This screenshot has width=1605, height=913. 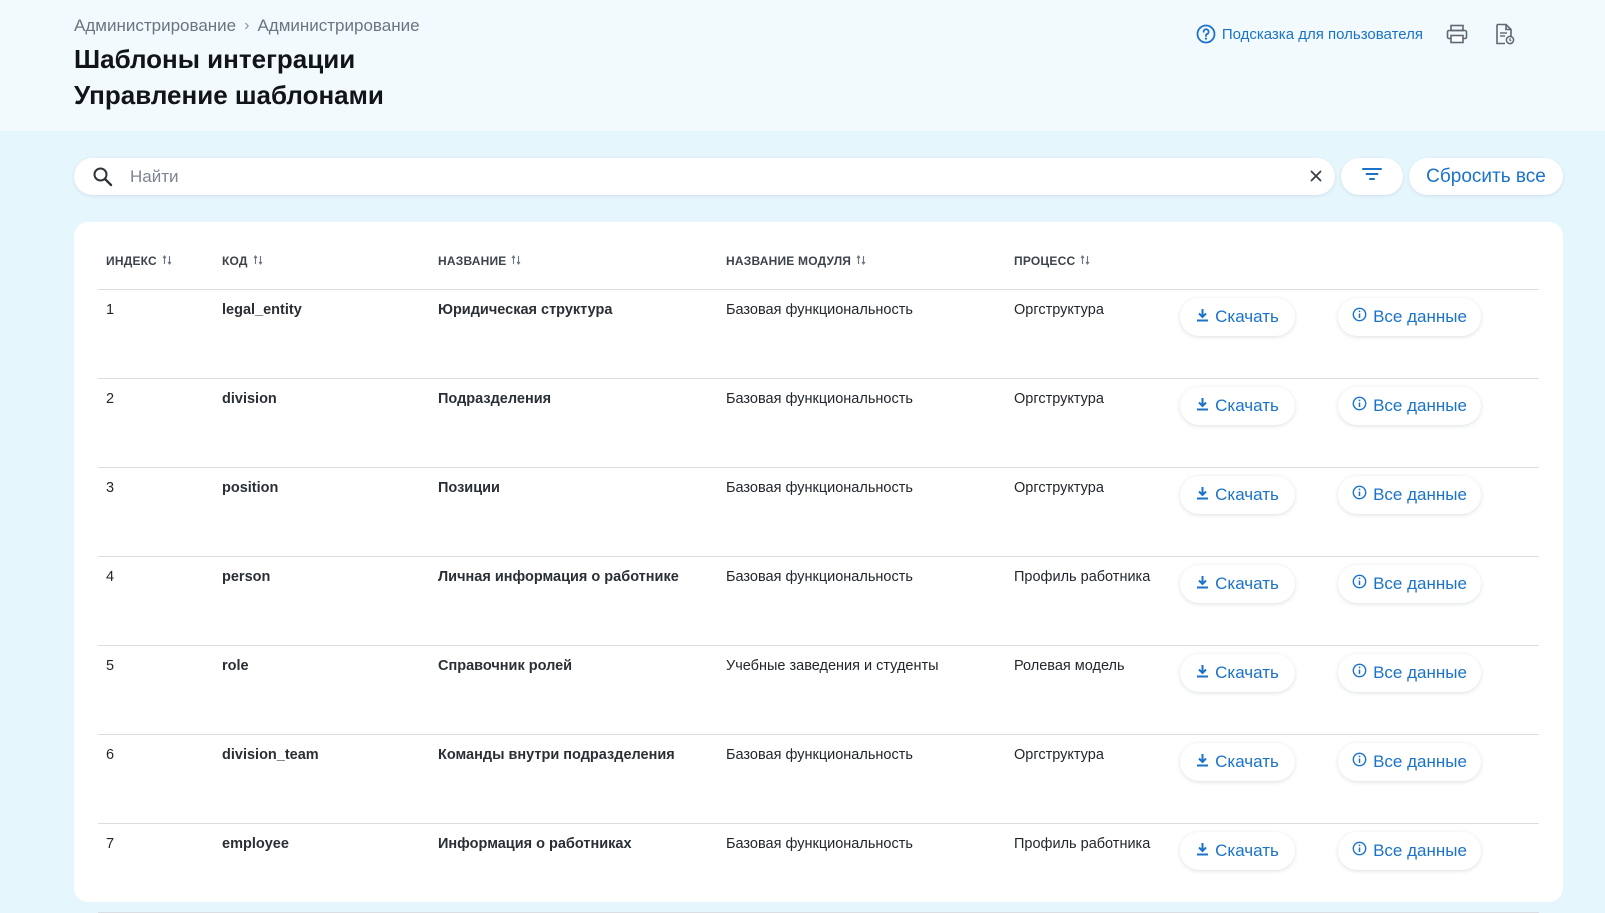 I want to click on breadcrumb-item-1: Администрирование, so click(x=155, y=26).